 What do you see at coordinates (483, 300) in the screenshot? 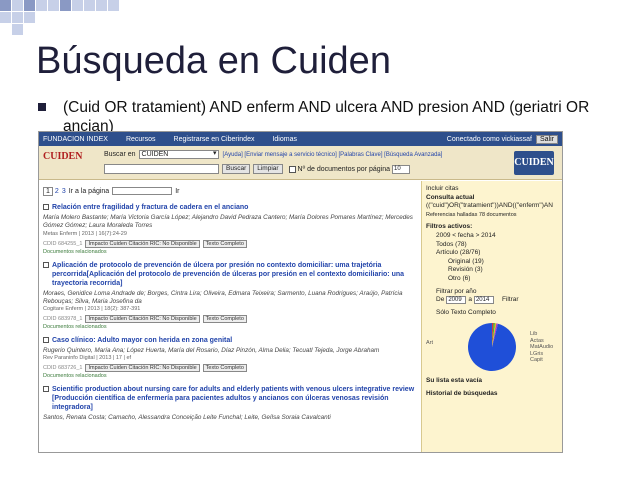
I see `year-to-input: 2014` at bounding box center [483, 300].